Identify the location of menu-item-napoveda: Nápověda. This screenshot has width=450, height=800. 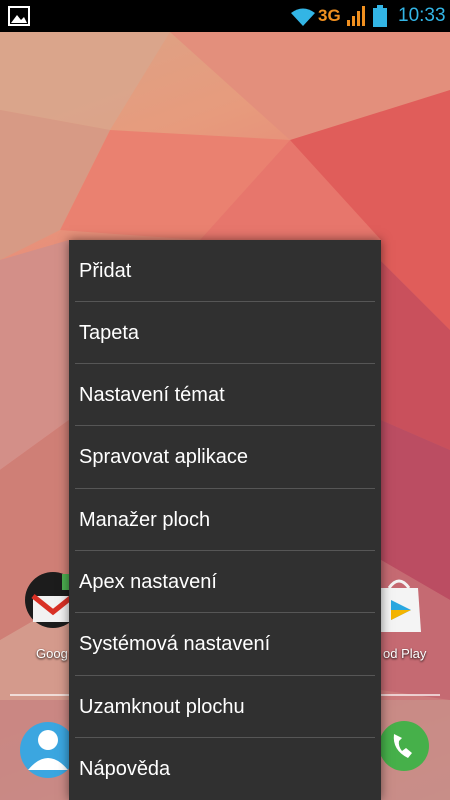
(225, 769).